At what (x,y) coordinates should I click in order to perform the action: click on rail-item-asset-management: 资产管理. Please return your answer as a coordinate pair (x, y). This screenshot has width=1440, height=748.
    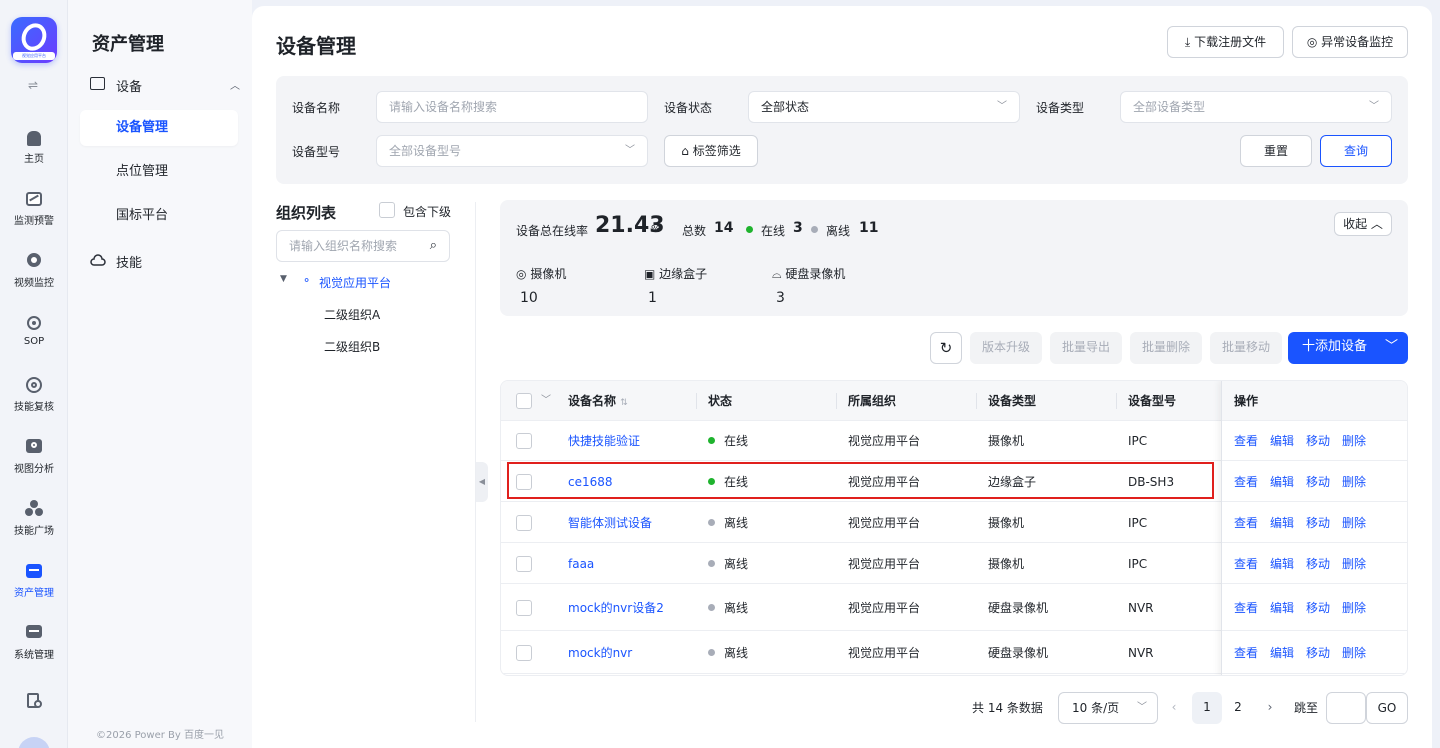
    Looking at the image, I should click on (34, 580).